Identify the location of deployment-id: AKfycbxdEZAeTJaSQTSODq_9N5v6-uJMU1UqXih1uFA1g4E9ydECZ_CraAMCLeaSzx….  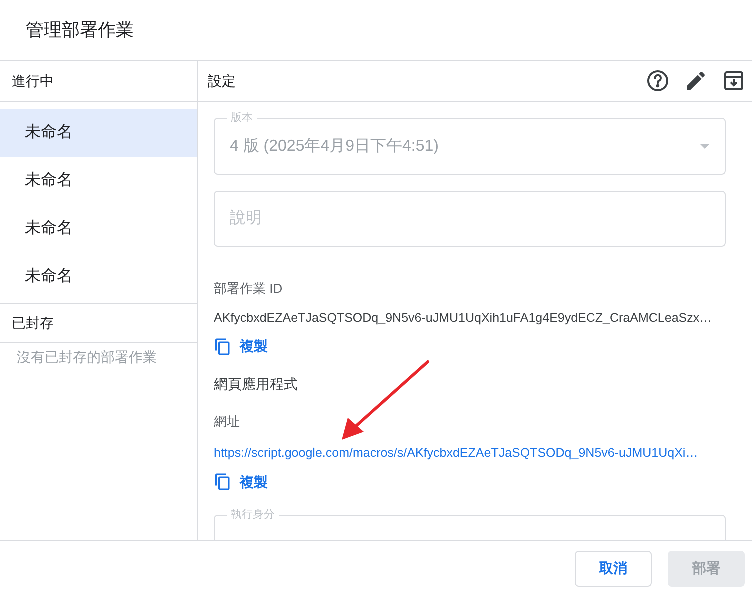
(464, 318).